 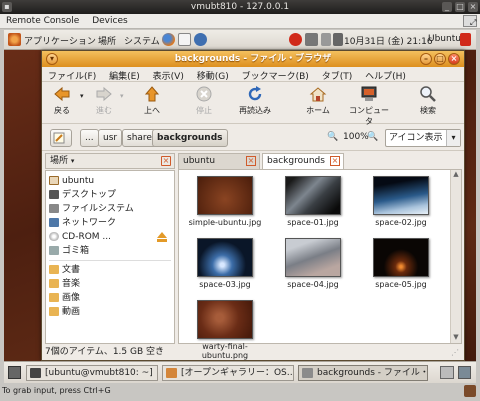 What do you see at coordinates (54, 222) in the screenshot?
I see `network-icon` at bounding box center [54, 222].